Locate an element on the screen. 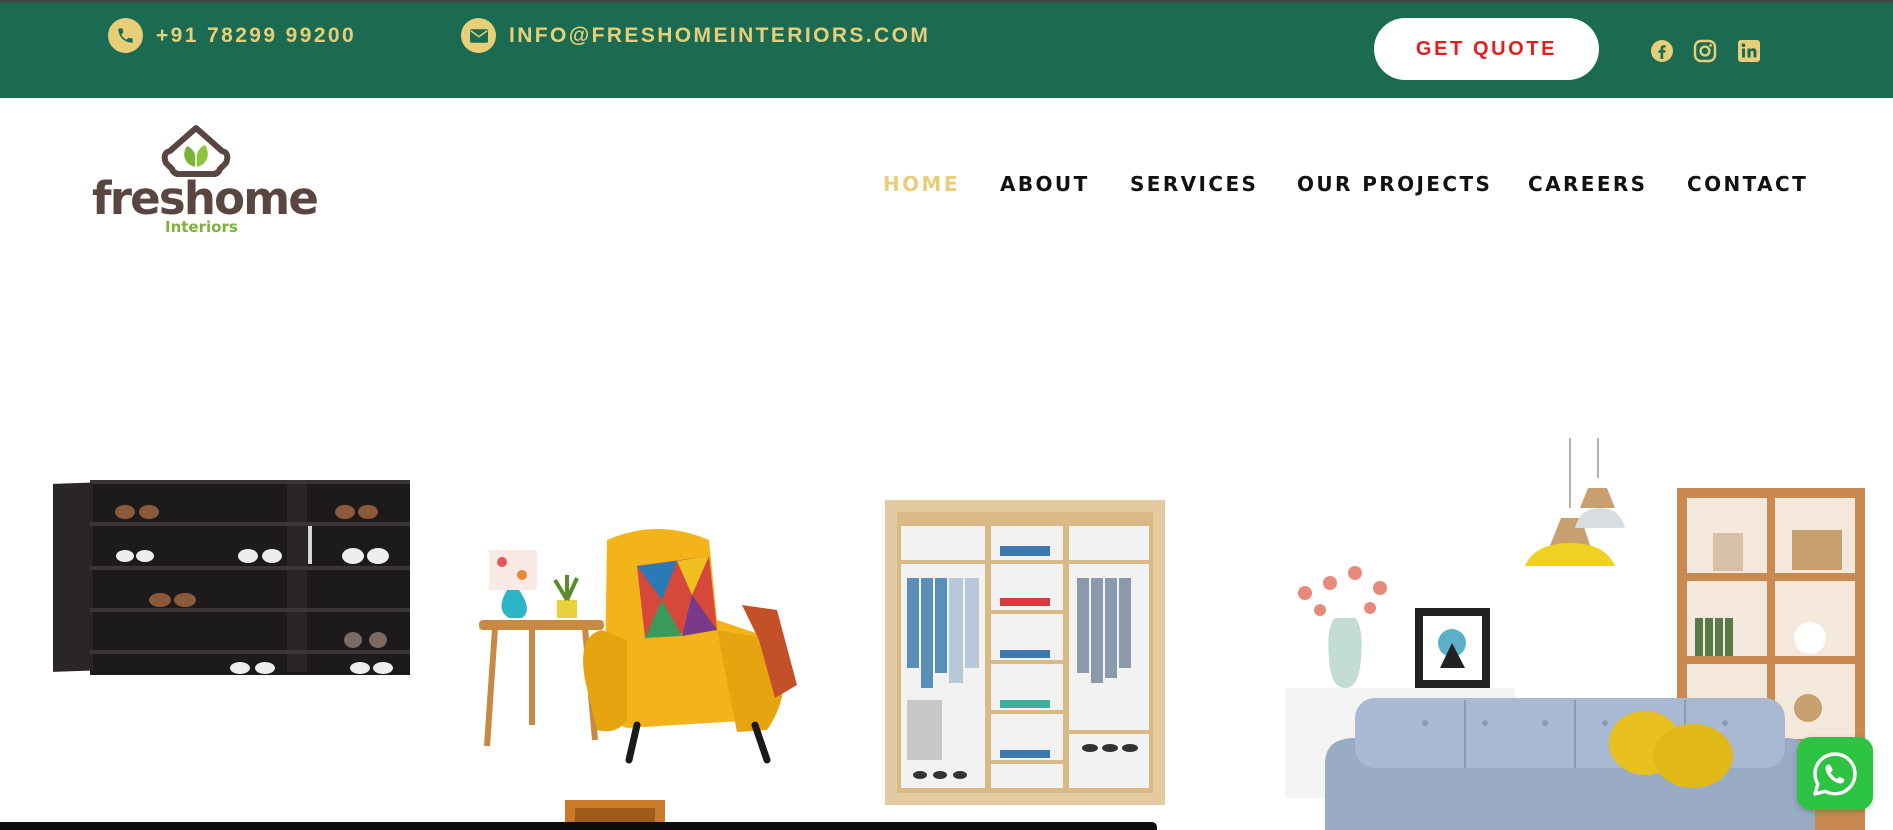 This screenshot has height=830, width=1893. phone-link: +91 78299 99200 is located at coordinates (232, 35).